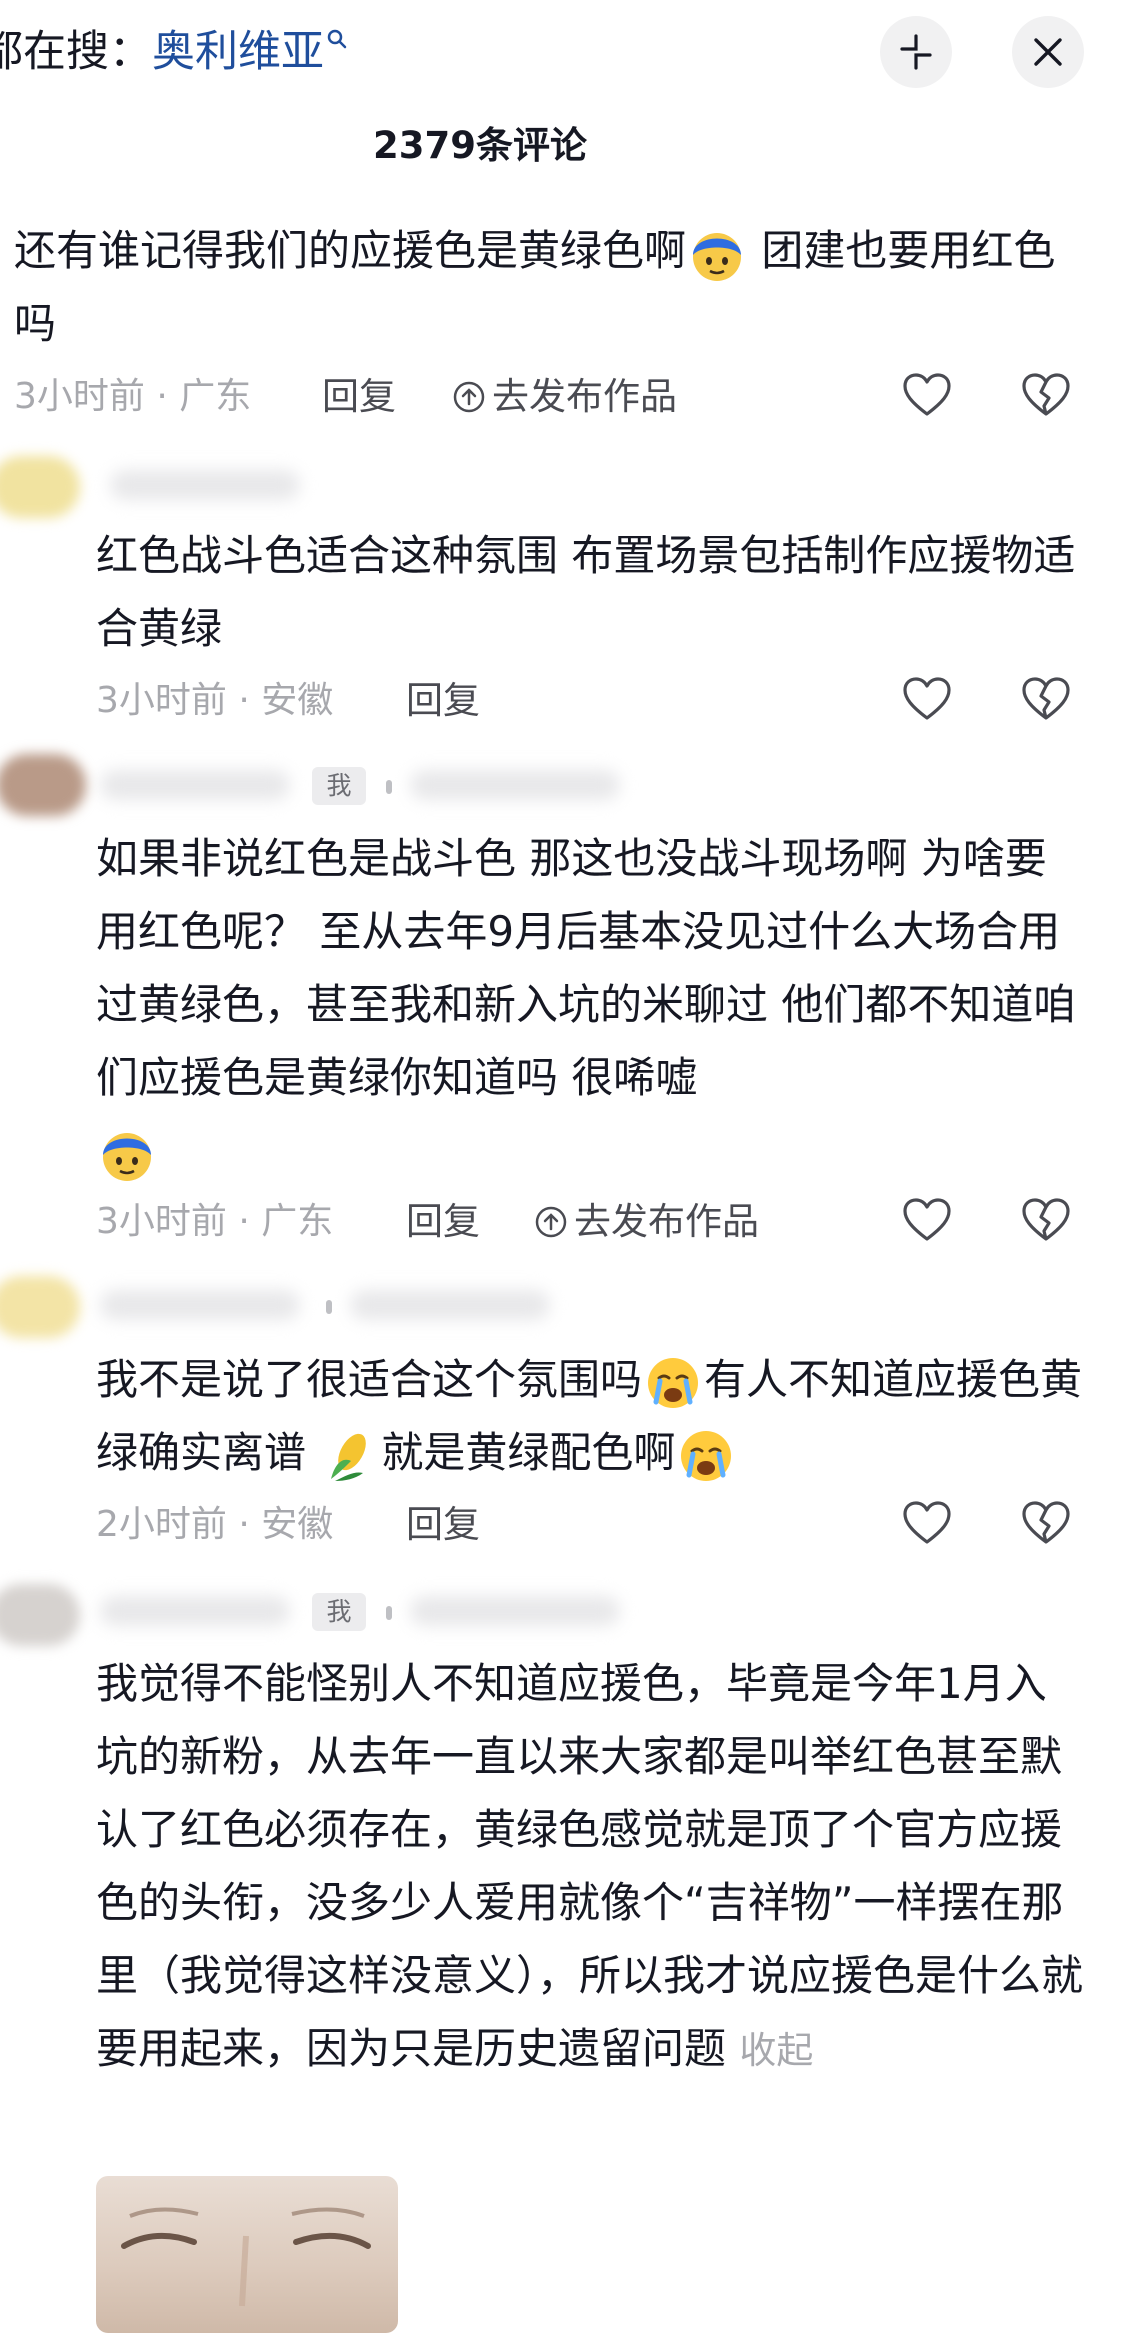 The height and width of the screenshot is (2333, 1121). I want to click on close-button, so click(1048, 52).